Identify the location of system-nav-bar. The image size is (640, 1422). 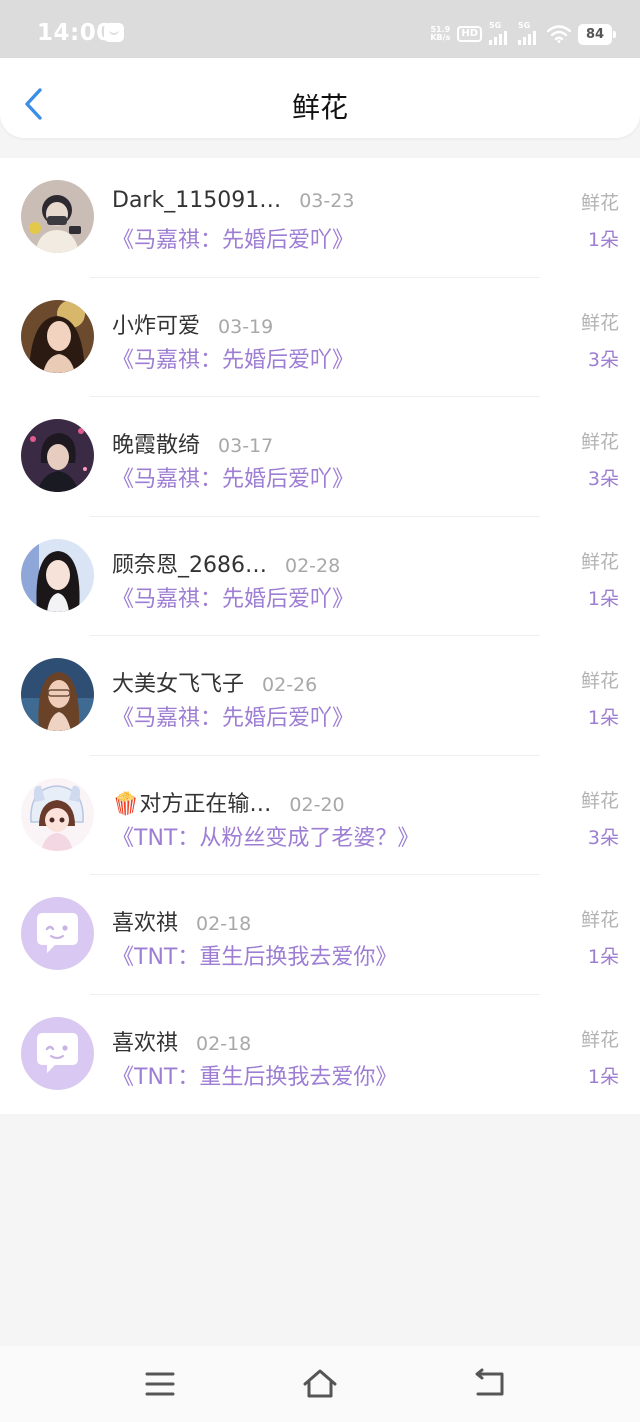
(320, 1384).